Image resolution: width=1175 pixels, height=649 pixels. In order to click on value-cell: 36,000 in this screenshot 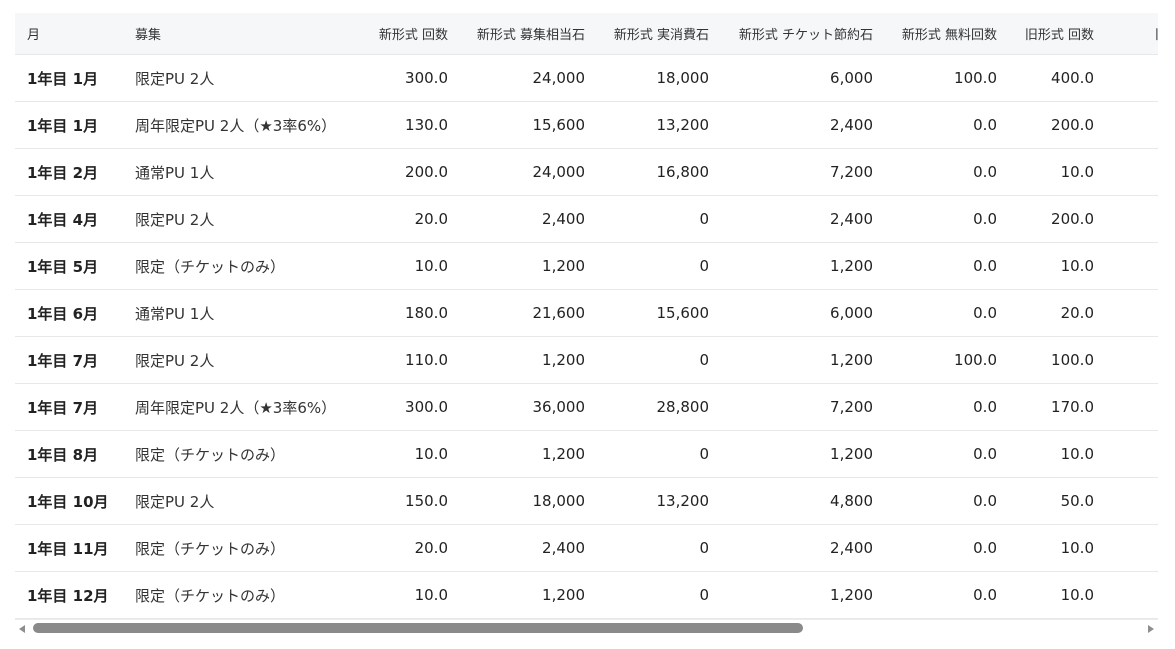, I will do `click(528, 407)`.